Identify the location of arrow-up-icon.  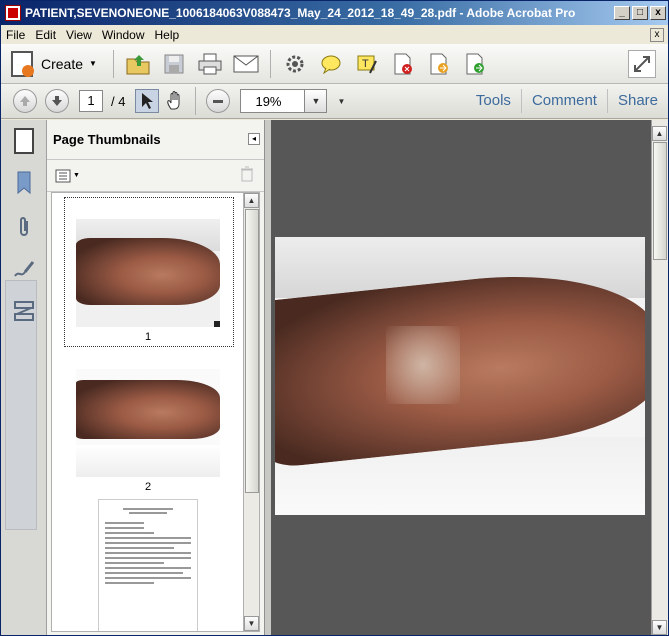
(25, 101).